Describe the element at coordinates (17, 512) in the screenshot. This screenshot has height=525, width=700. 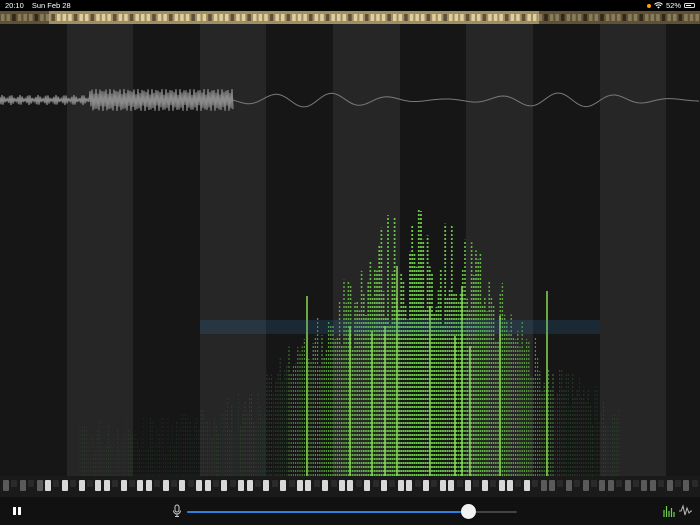
I see `pause-button` at that location.